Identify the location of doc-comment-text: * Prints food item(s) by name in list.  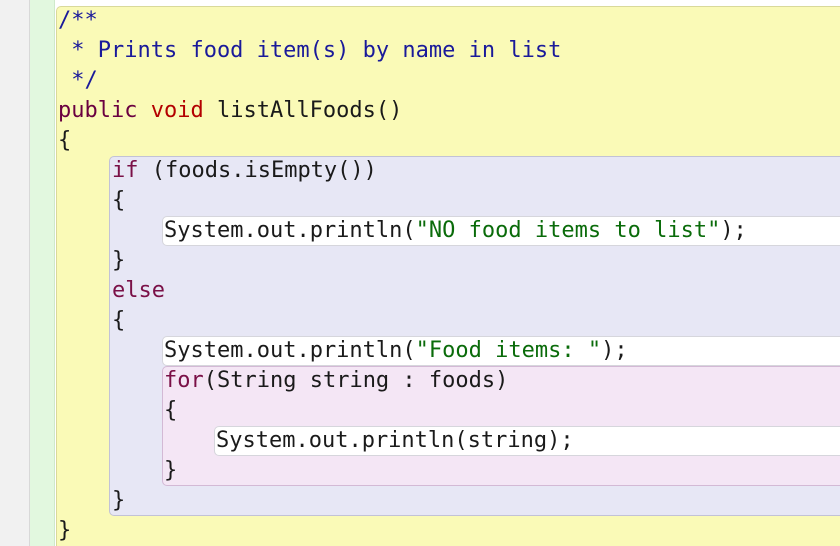
(309, 51).